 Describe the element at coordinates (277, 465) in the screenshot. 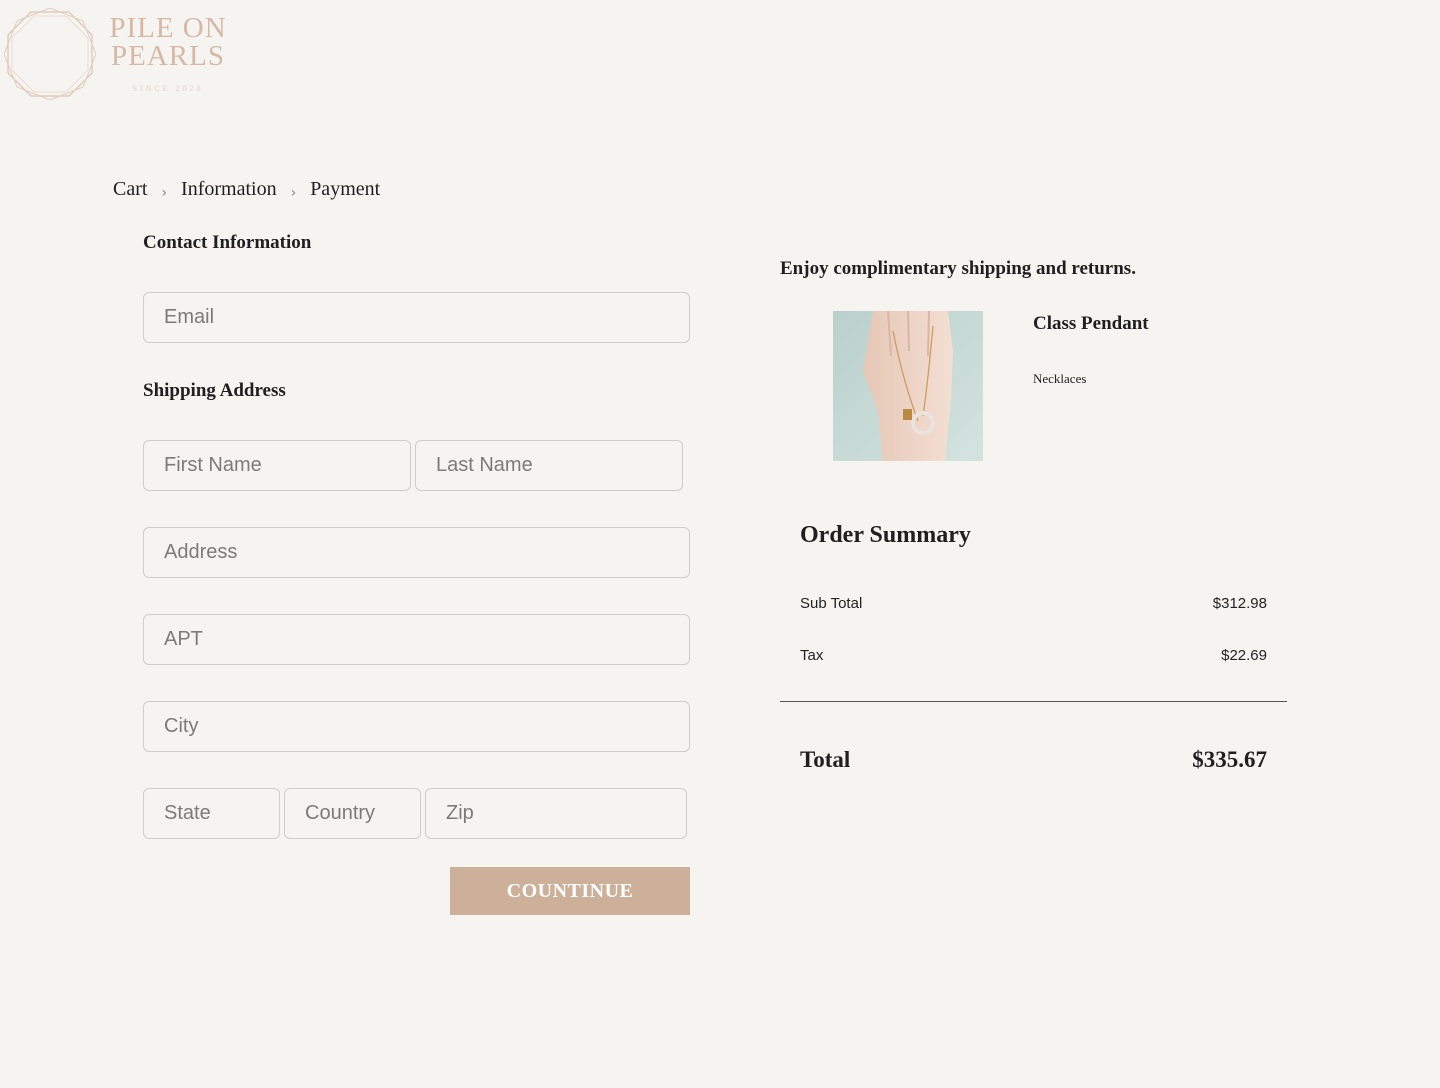

I see `first-name-field` at that location.